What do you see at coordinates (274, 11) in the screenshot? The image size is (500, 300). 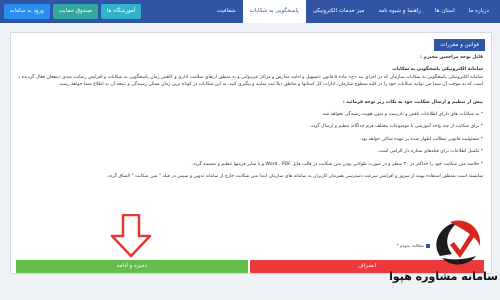 I see `nav-complaints: پاسخگویی به شکایات` at bounding box center [274, 11].